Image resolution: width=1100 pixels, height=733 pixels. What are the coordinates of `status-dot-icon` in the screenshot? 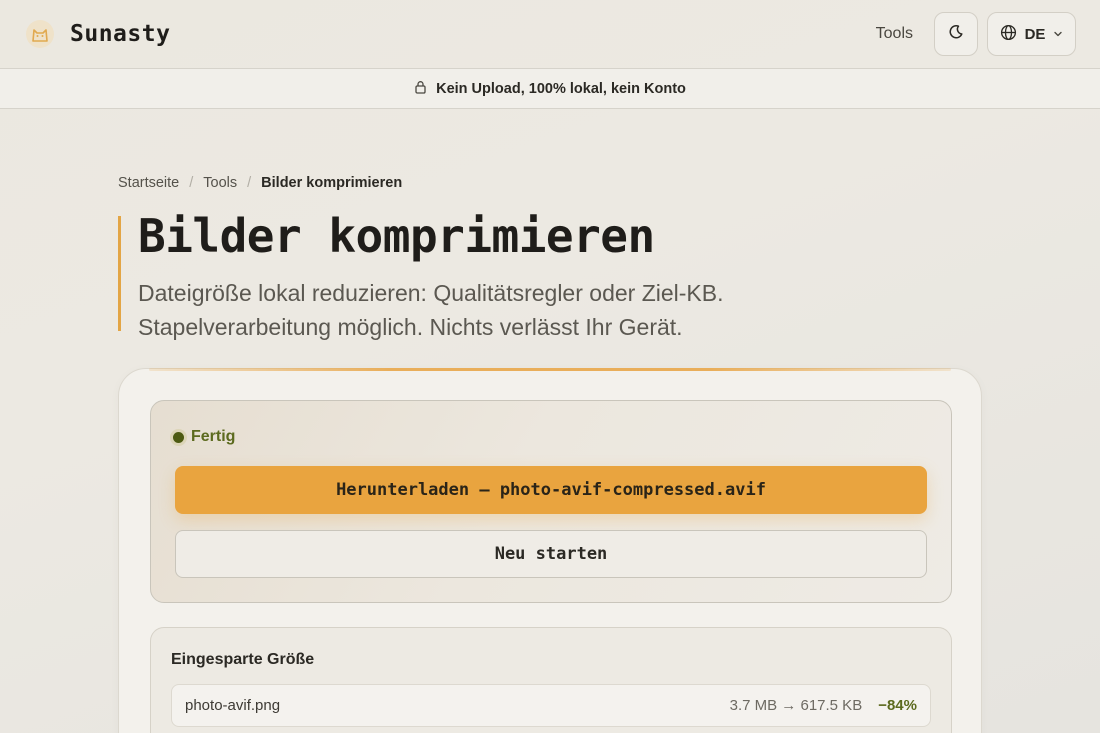 It's located at (178, 437).